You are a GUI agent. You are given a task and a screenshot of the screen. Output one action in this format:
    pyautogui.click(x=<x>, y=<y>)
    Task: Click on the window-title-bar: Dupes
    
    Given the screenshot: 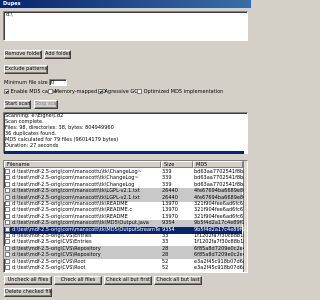 What is the action you would take?
    pyautogui.click(x=125, y=4)
    